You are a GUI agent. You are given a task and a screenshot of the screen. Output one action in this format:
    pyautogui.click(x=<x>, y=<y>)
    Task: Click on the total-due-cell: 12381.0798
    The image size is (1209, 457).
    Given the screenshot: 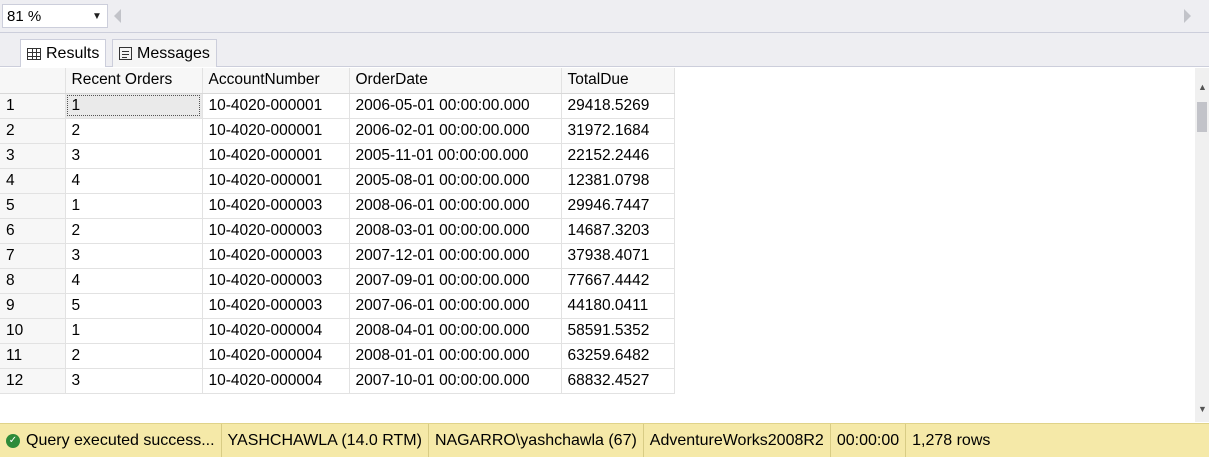 What is the action you would take?
    pyautogui.click(x=618, y=181)
    